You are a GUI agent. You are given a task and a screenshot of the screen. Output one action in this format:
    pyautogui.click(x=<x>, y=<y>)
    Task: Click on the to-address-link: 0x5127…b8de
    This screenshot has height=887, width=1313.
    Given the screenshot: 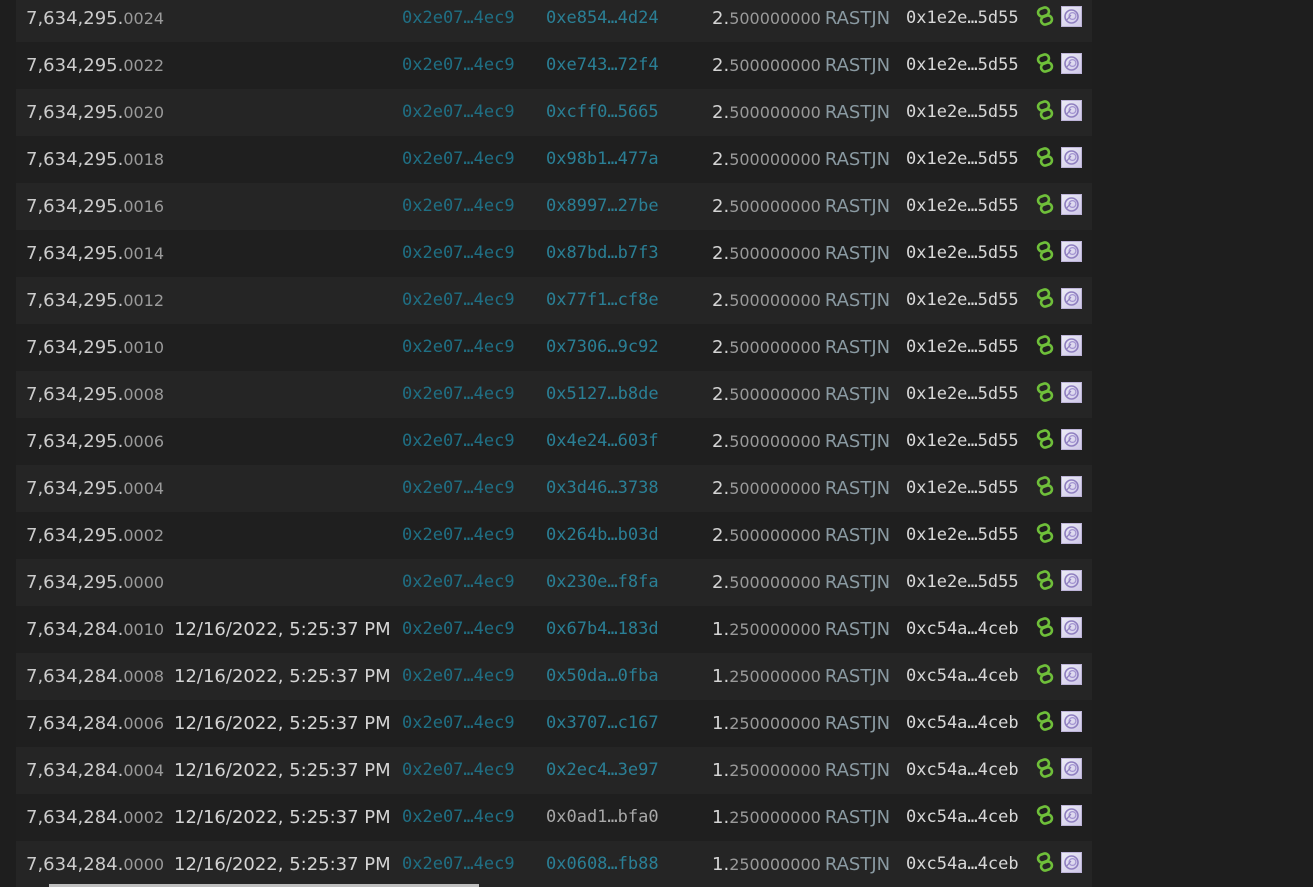 What is the action you would take?
    pyautogui.click(x=602, y=394)
    